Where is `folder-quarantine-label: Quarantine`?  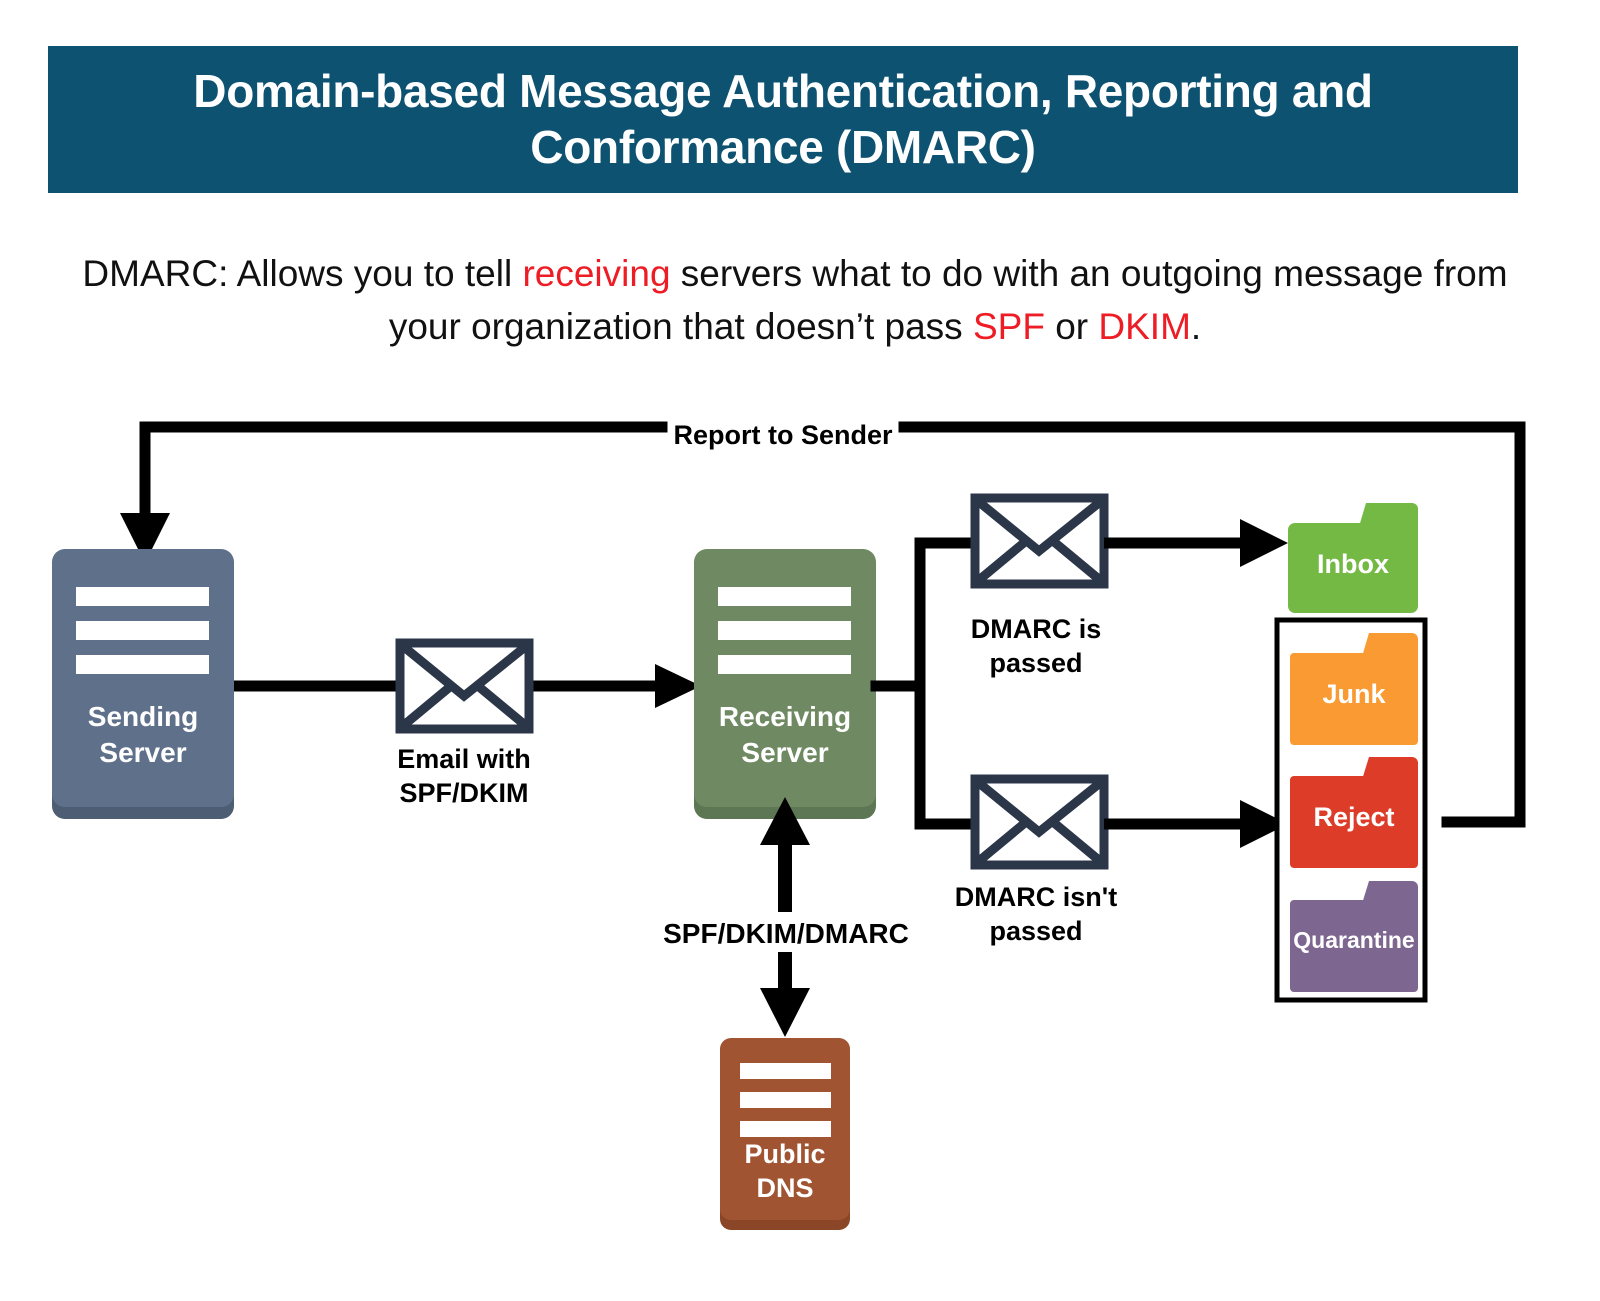
folder-quarantine-label: Quarantine is located at coordinates (1353, 940).